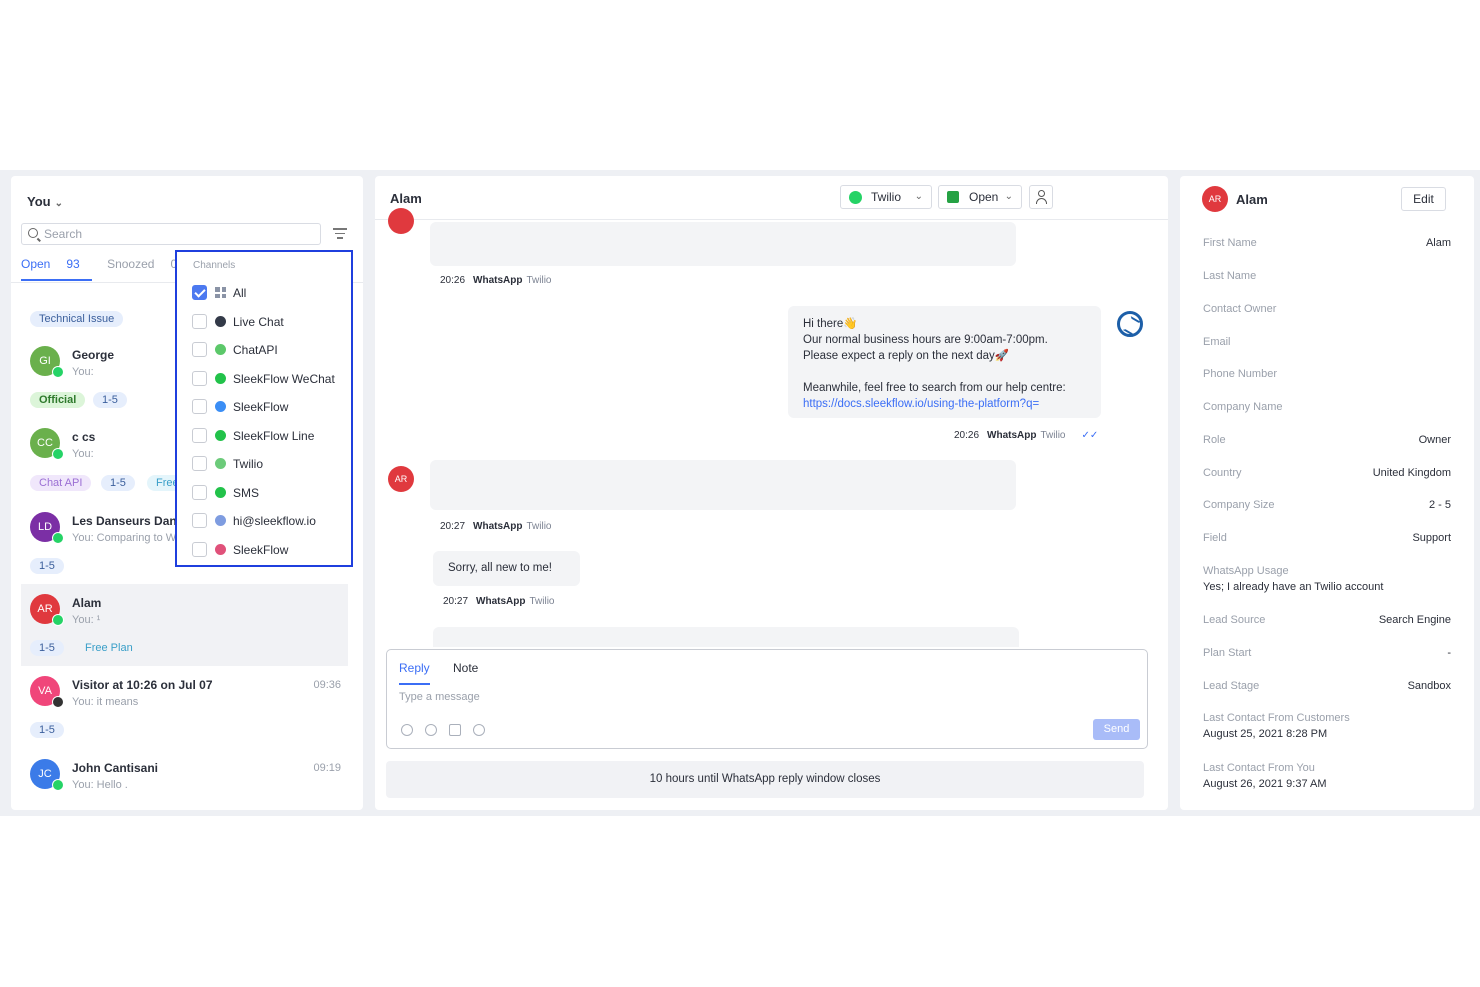 This screenshot has height=987, width=1480. What do you see at coordinates (248, 464) in the screenshot?
I see `channel-label: Twilio` at bounding box center [248, 464].